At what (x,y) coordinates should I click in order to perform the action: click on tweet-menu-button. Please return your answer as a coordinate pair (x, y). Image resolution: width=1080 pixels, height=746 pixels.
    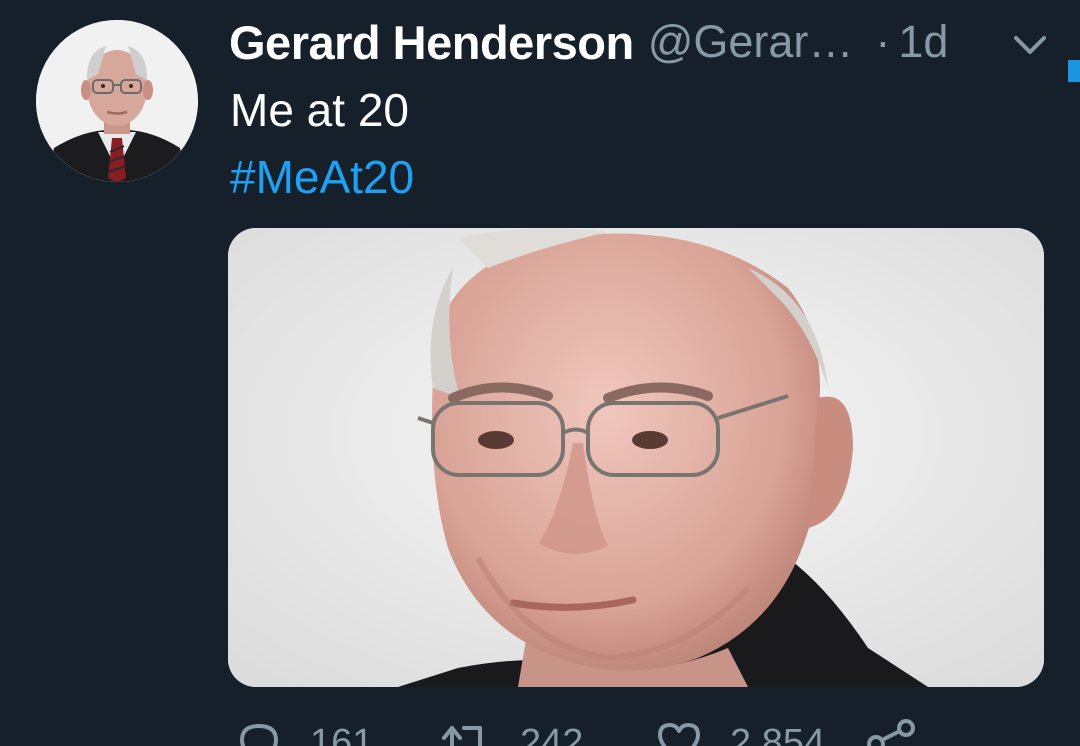
    Looking at the image, I should click on (1030, 45).